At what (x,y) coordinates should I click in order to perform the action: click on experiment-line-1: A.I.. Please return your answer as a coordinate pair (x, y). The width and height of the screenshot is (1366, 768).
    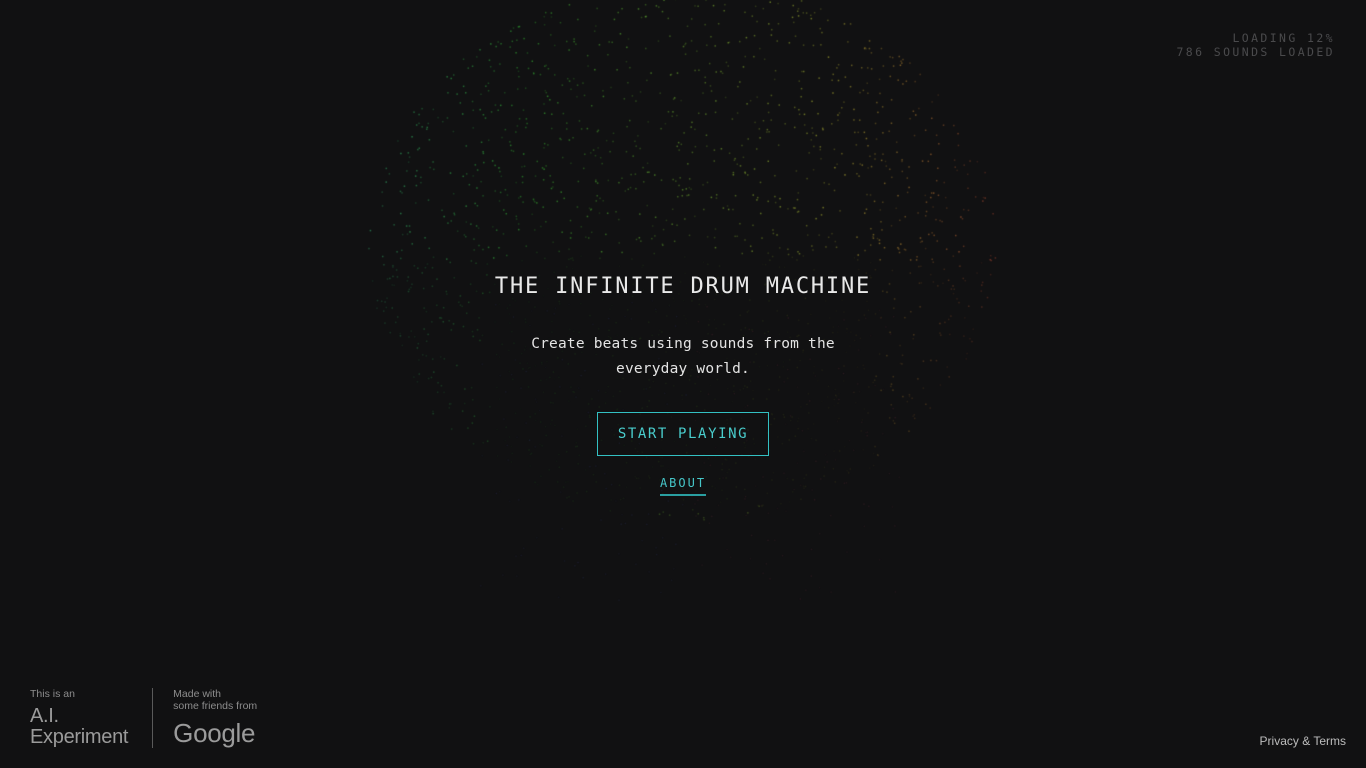
    Looking at the image, I should click on (44, 716).